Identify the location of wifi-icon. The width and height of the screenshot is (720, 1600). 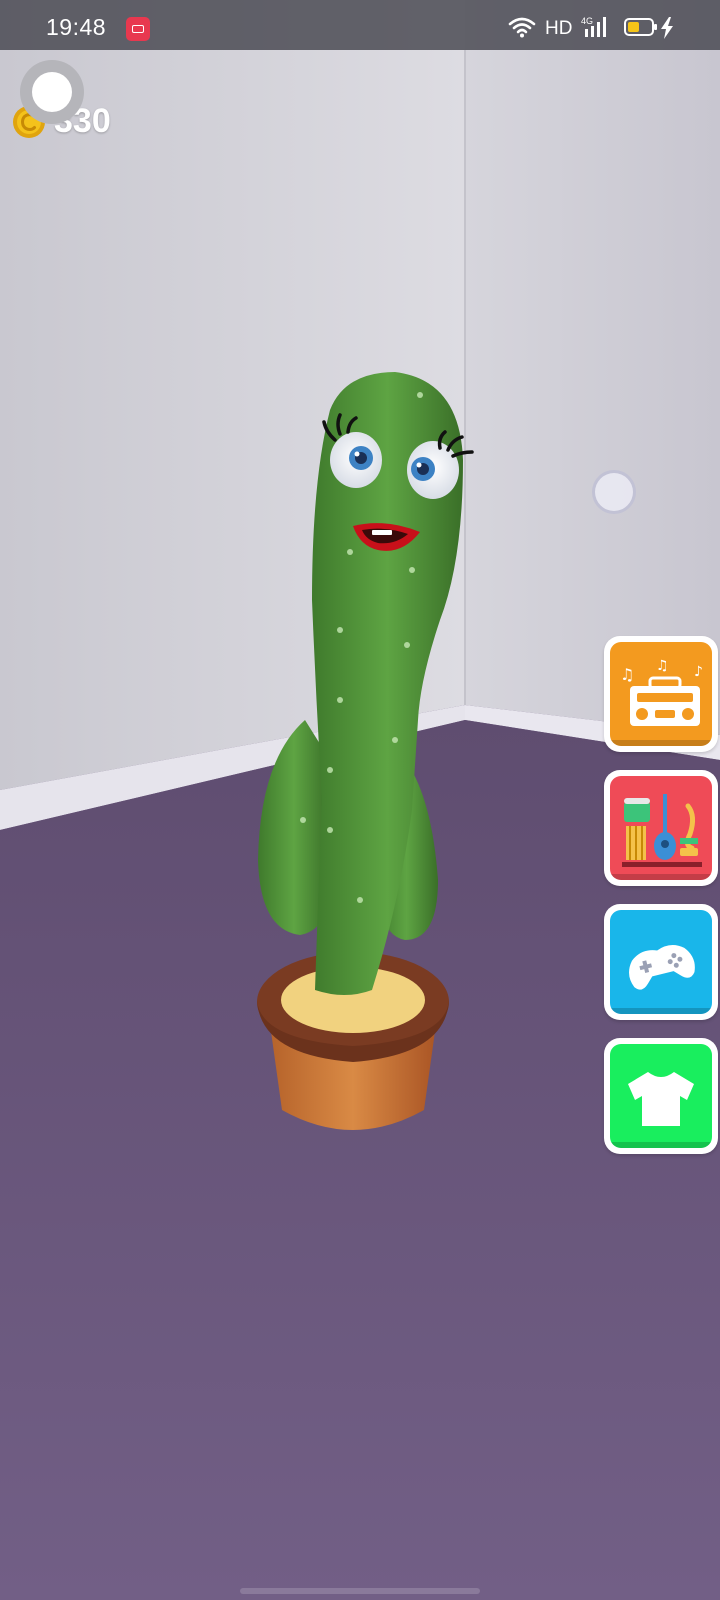
(522, 27).